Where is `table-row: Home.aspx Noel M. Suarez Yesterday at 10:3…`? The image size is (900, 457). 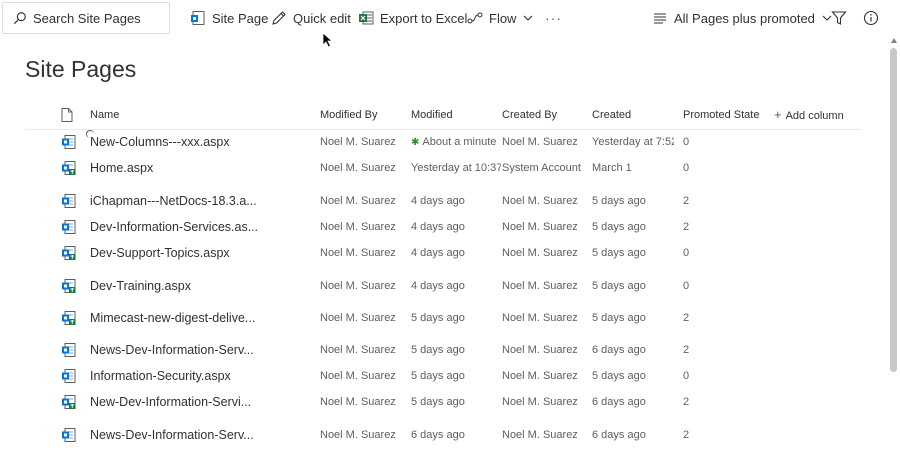
table-row: Home.aspx Noel M. Suarez Yesterday at 10:3… is located at coordinates (443, 168).